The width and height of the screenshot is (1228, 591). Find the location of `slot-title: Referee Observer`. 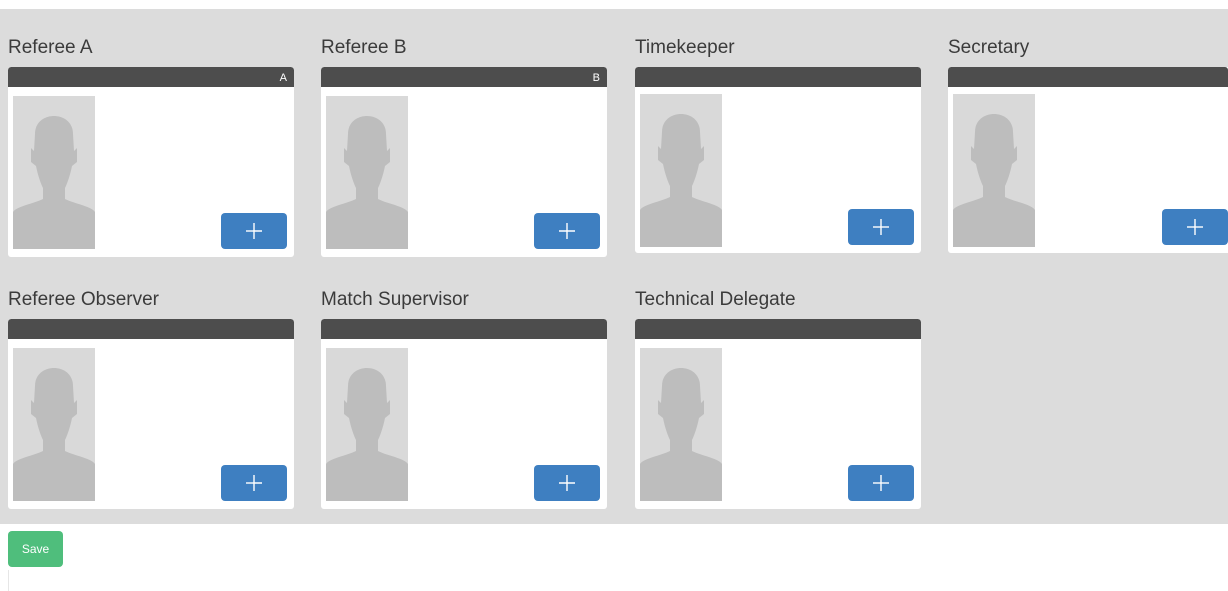

slot-title: Referee Observer is located at coordinates (84, 299).